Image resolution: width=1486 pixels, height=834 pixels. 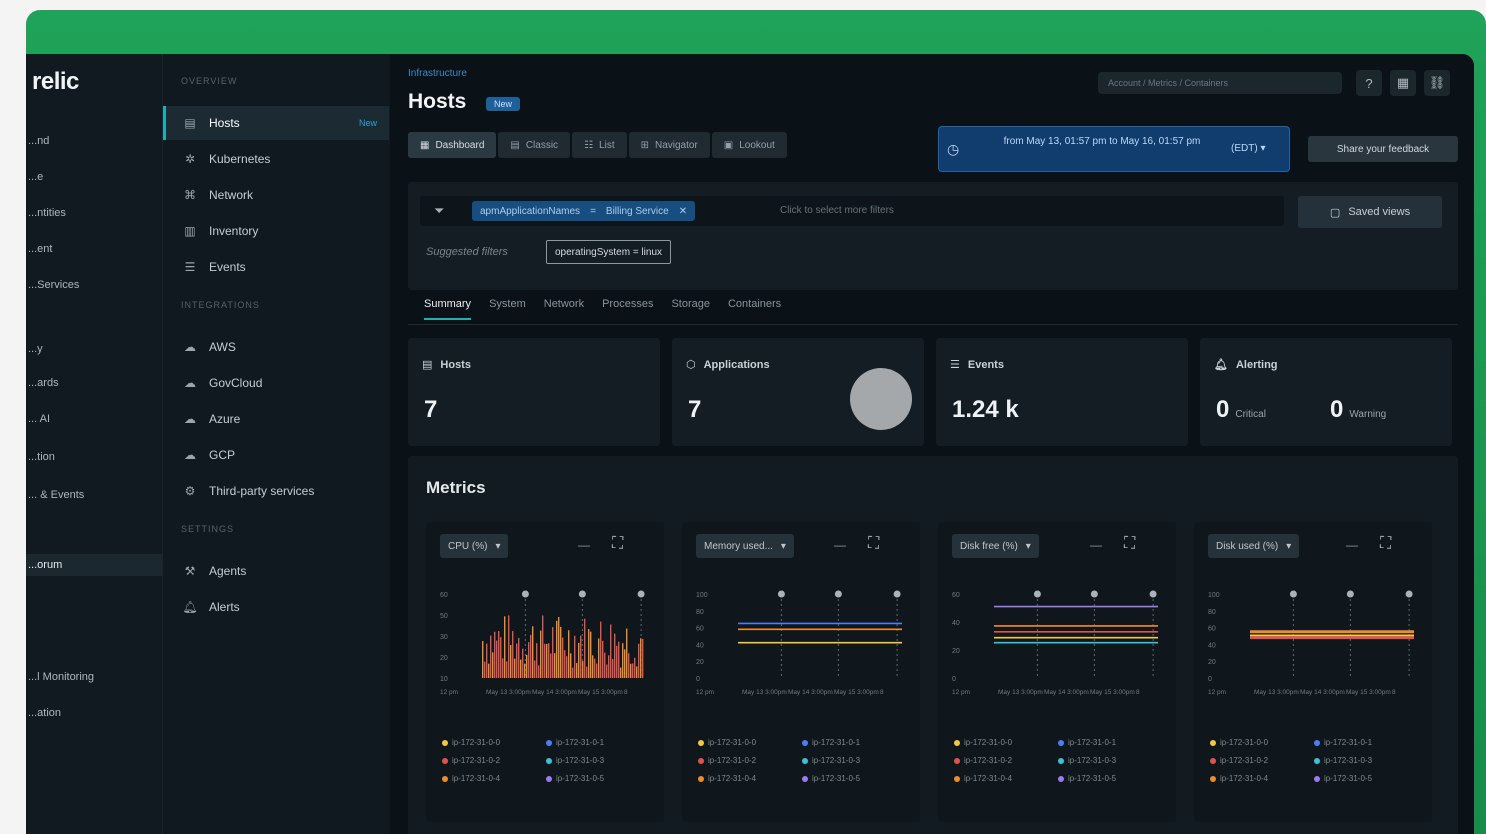 I want to click on account-search: Account / Metrics / Containers, so click(x=1220, y=83).